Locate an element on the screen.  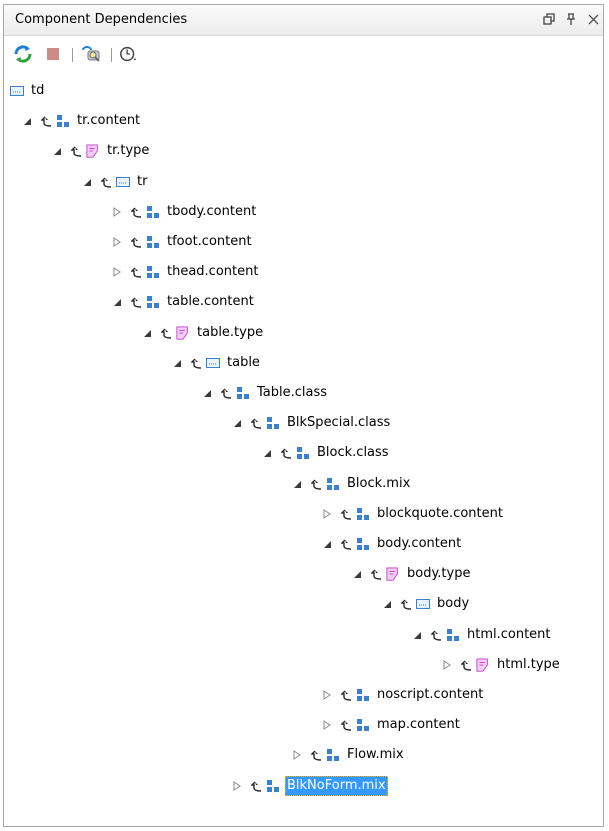
history-icon is located at coordinates (128, 54).